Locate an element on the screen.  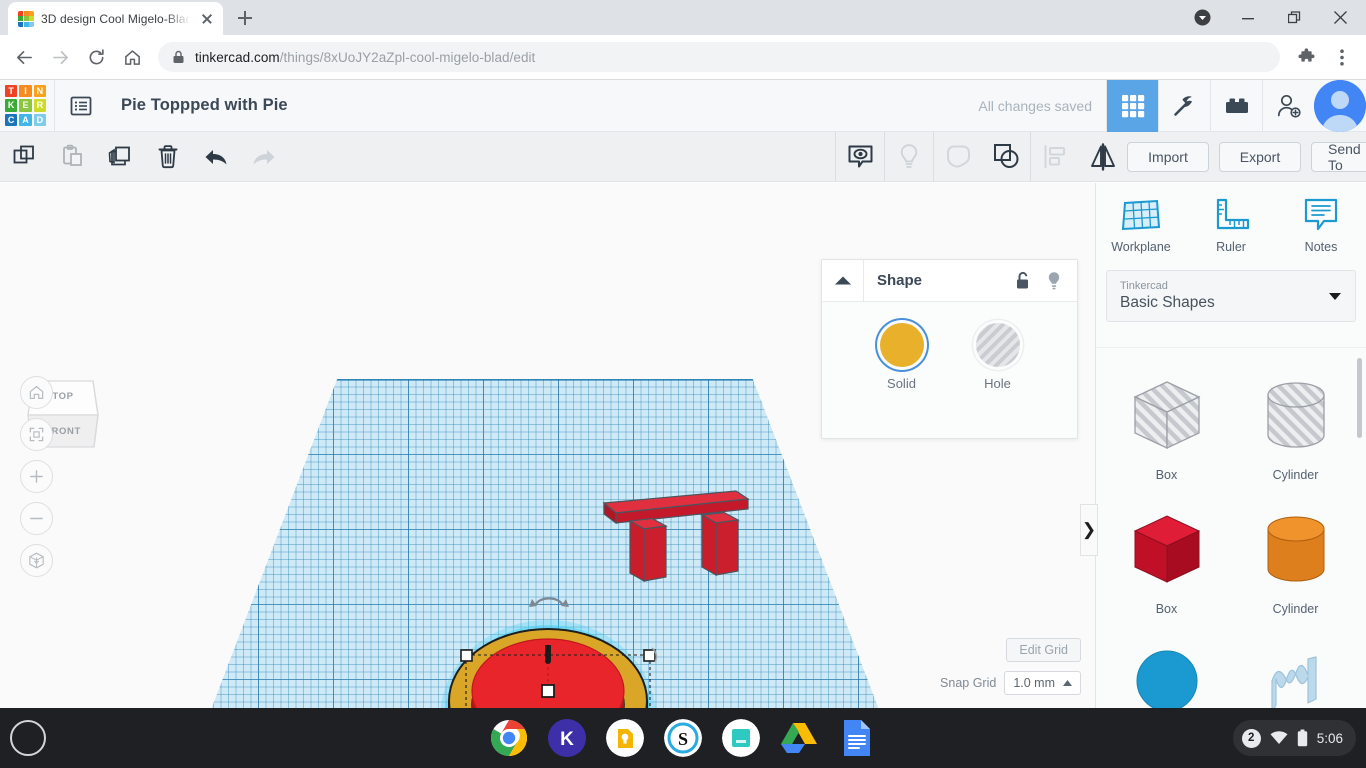
tinkercad-toolbar: Import Export Send To is located at coordinates (683, 156).